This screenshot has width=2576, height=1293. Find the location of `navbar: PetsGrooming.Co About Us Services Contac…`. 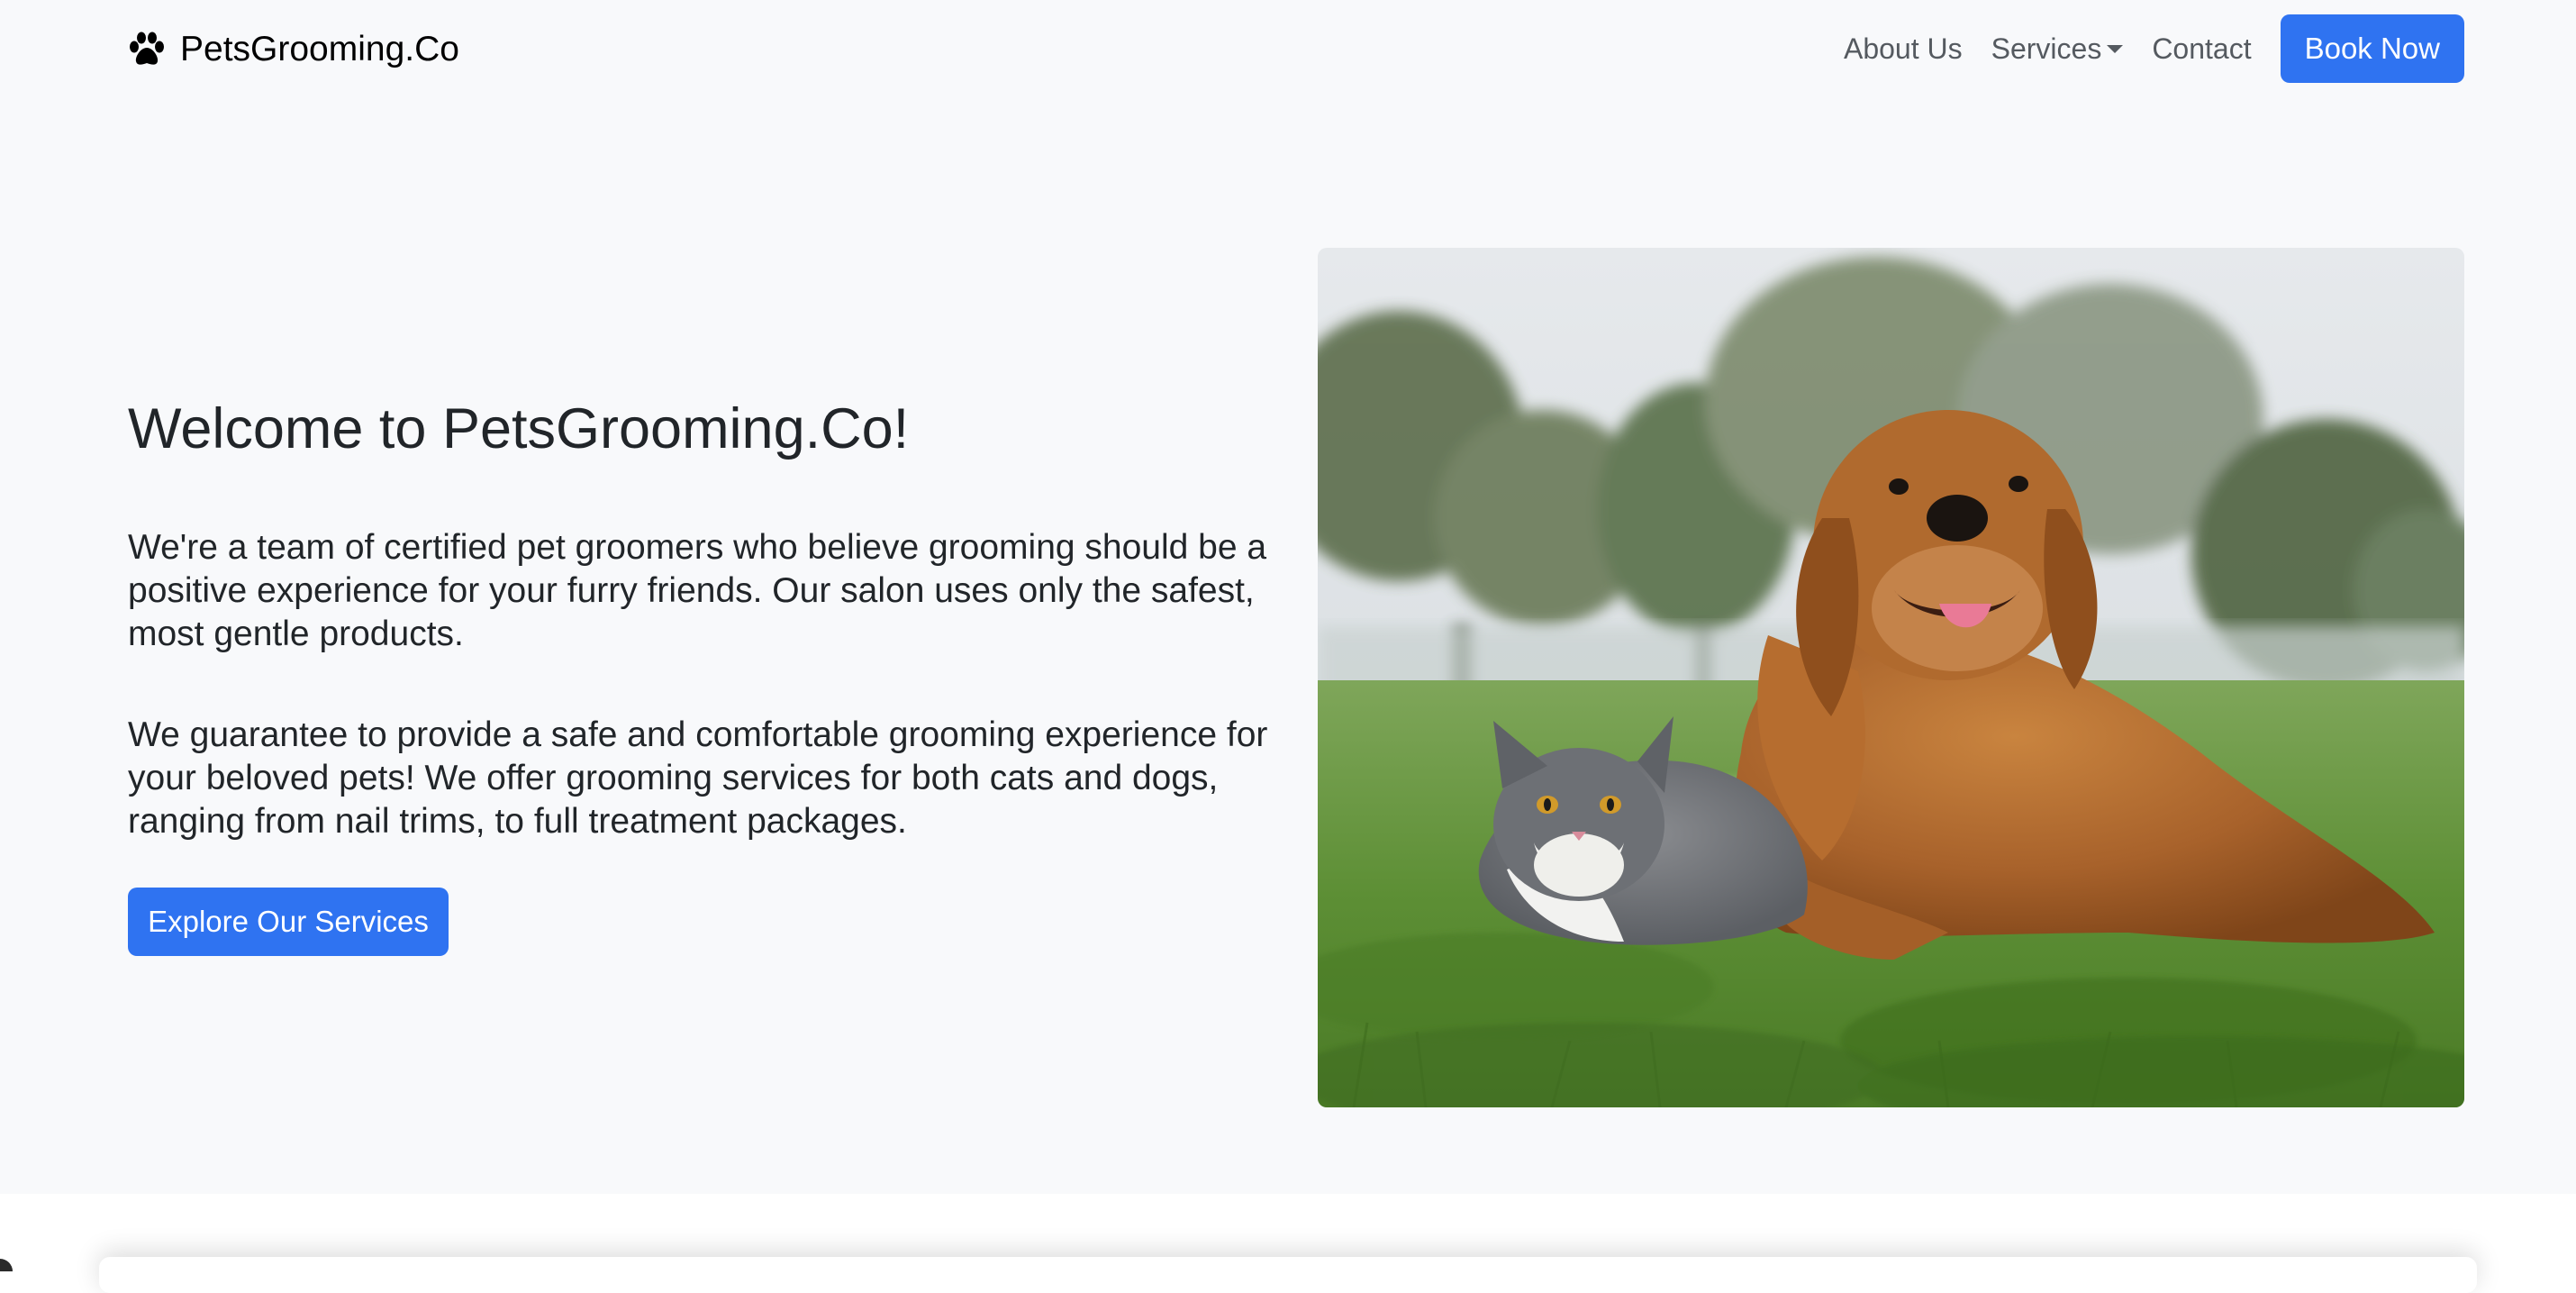

navbar: PetsGrooming.Co About Us Services Contac… is located at coordinates (1288, 50).